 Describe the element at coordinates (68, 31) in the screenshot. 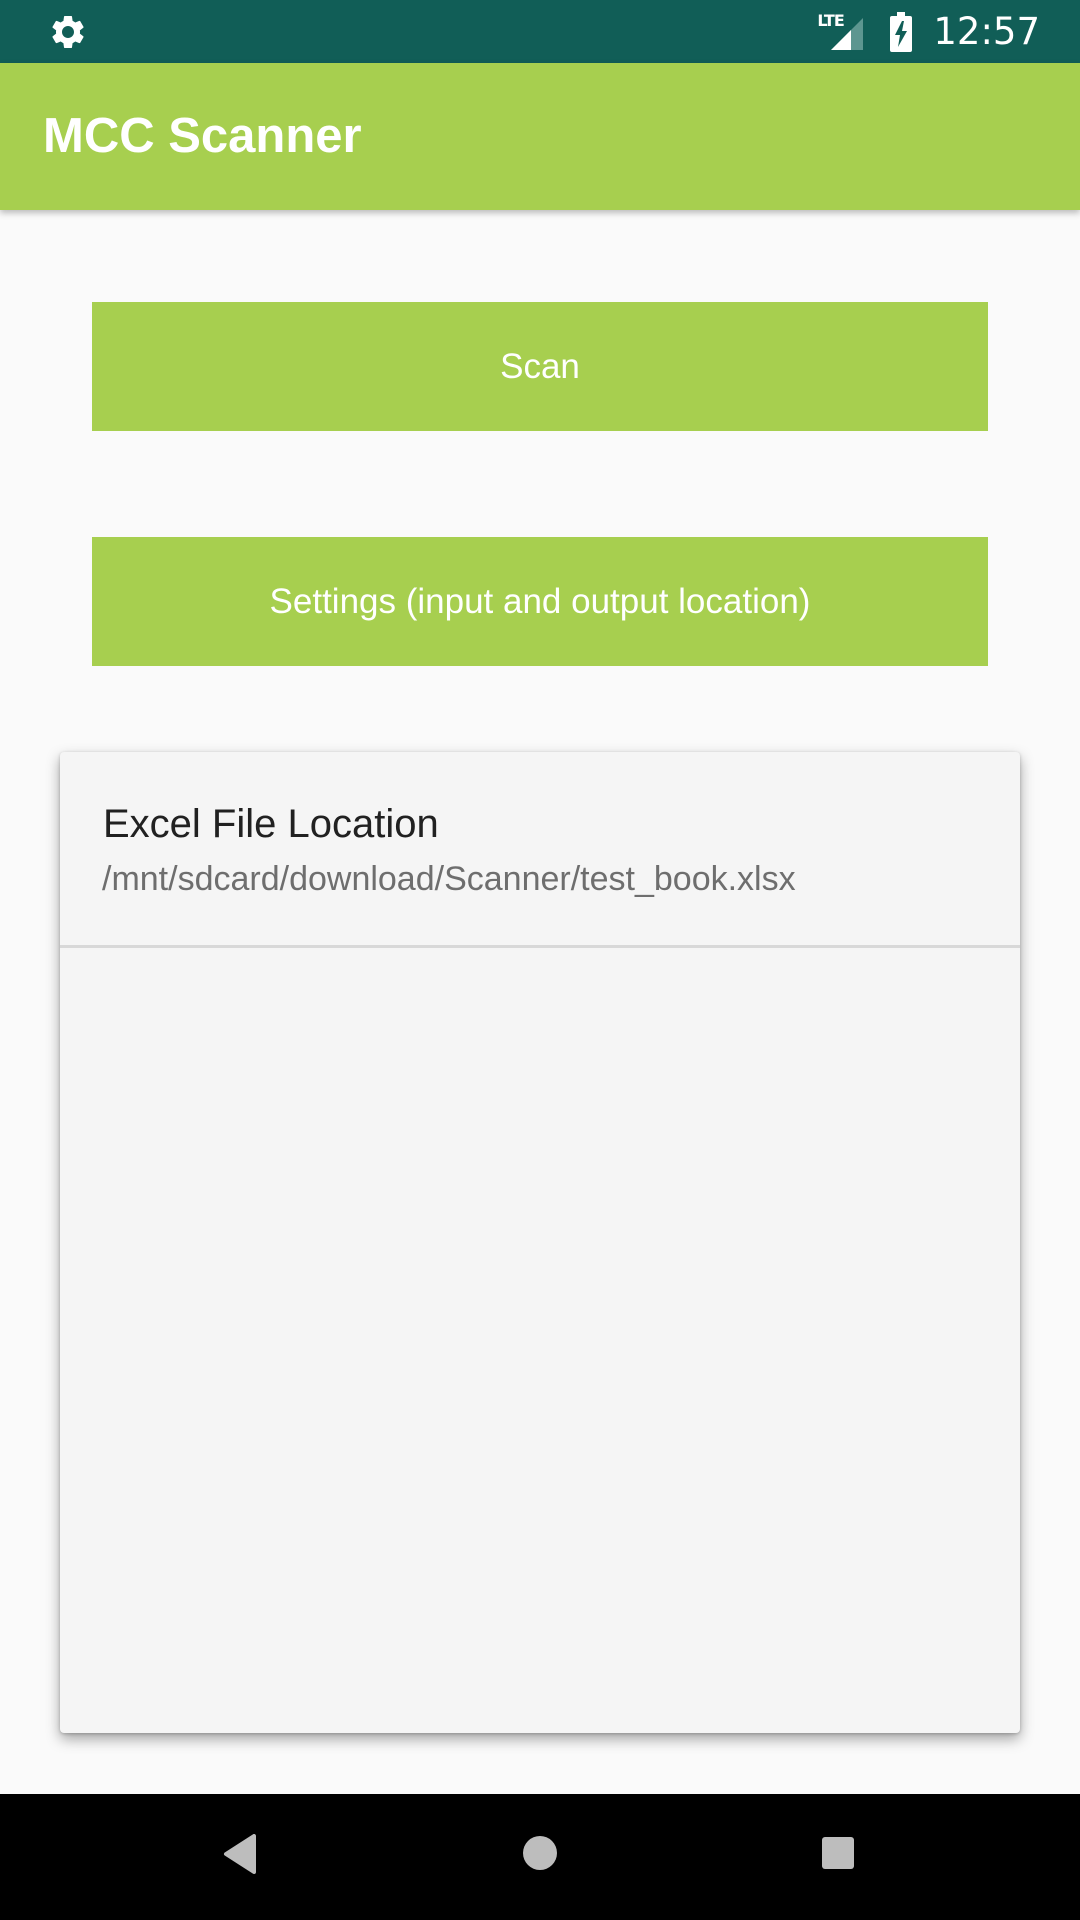

I see `gear-icon` at that location.